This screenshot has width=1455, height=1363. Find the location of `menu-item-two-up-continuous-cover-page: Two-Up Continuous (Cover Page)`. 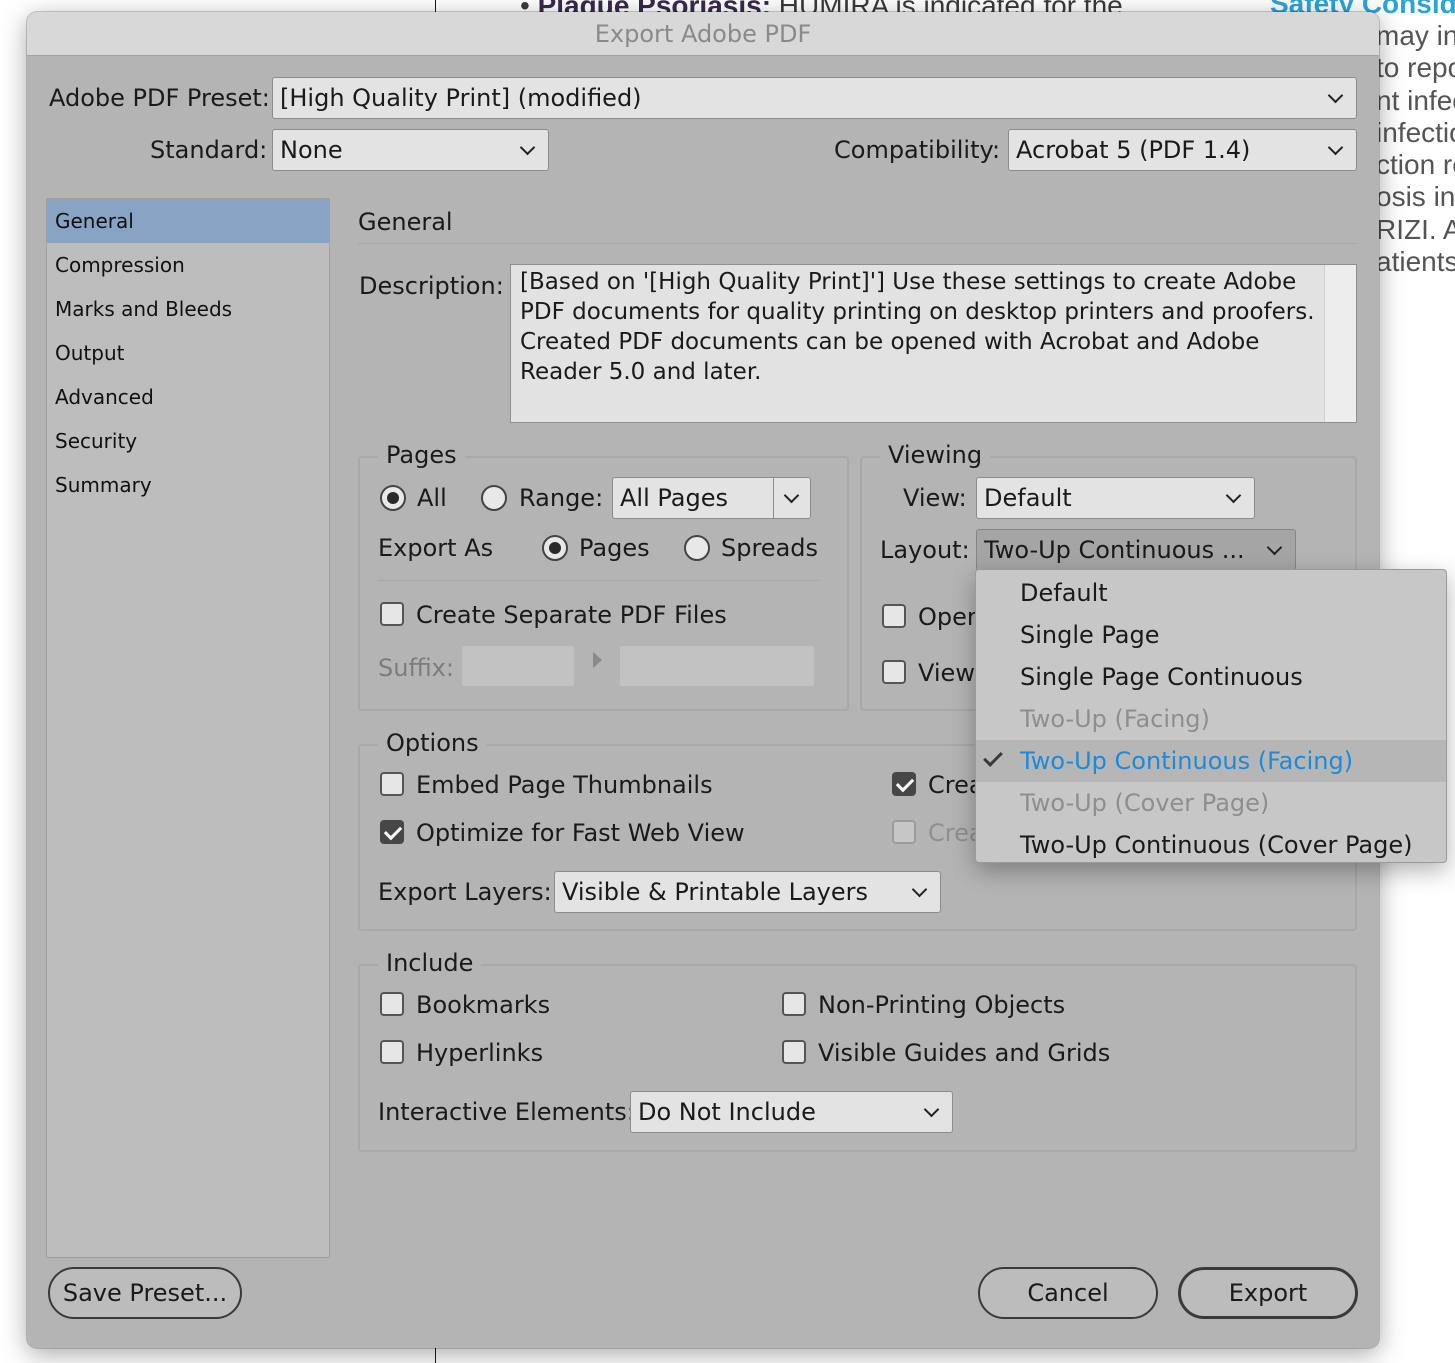

menu-item-two-up-continuous-cover-page: Two-Up Continuous (Cover Page) is located at coordinates (1211, 845).